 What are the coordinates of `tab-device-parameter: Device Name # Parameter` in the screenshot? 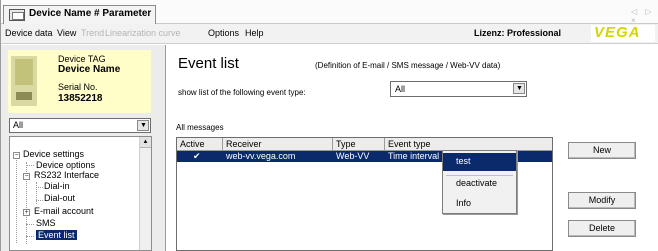 It's located at (79, 14).